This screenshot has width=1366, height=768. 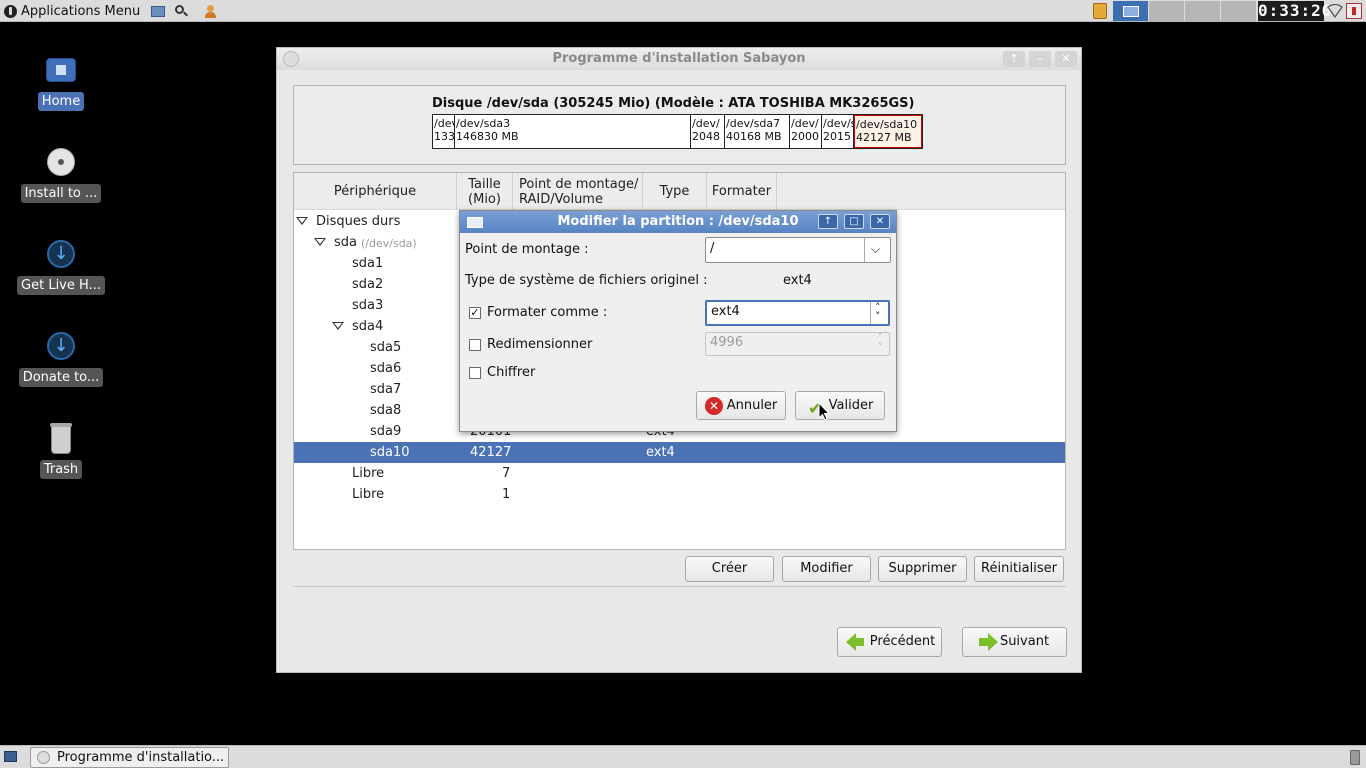 What do you see at coordinates (889, 642) in the screenshot?
I see `previous-button: Précédent` at bounding box center [889, 642].